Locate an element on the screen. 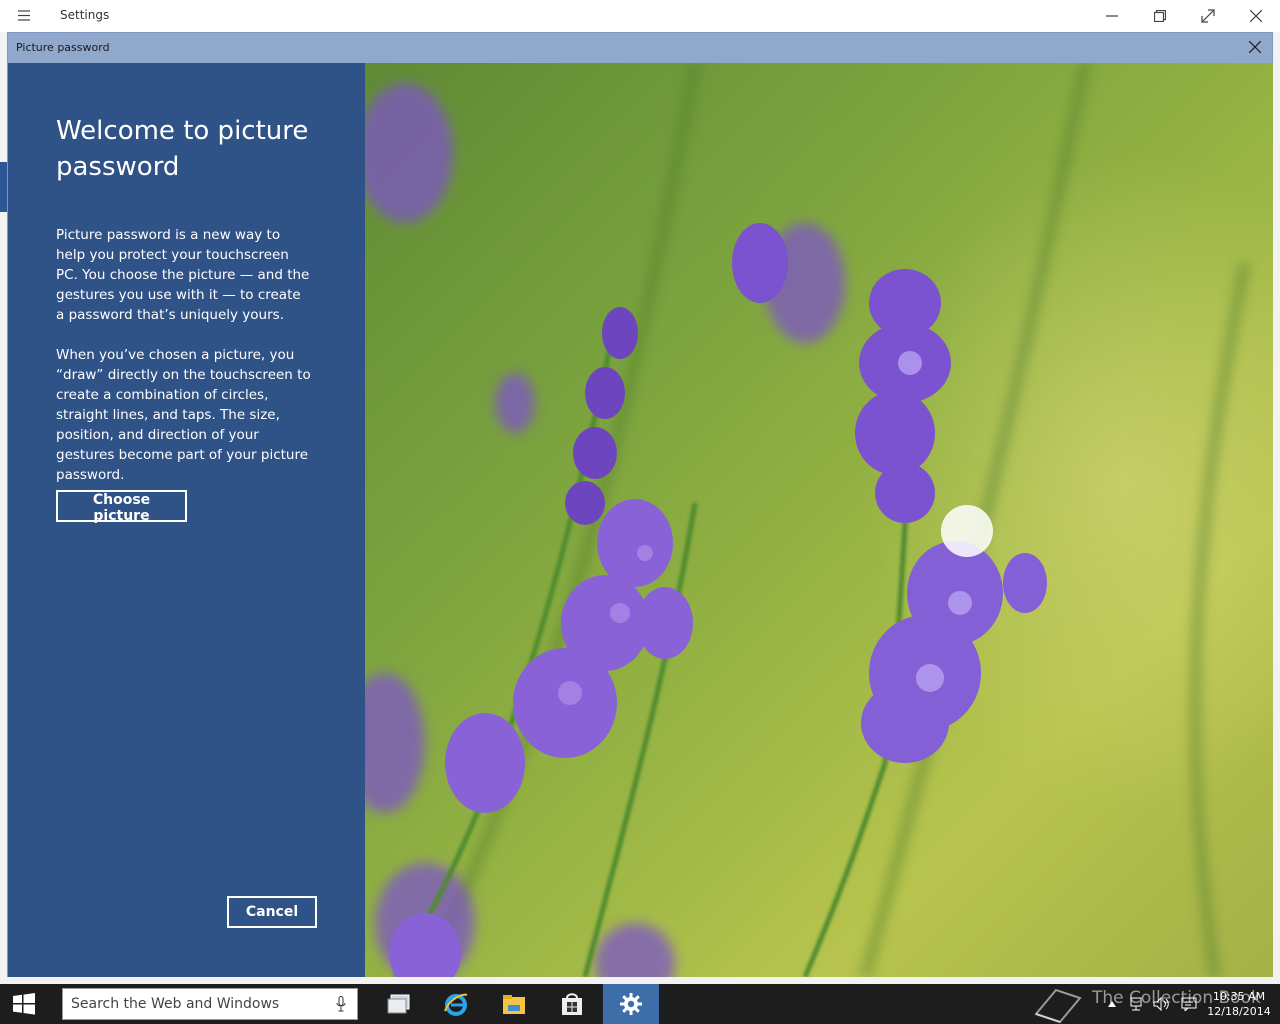  windows-start-icon is located at coordinates (24, 1004).